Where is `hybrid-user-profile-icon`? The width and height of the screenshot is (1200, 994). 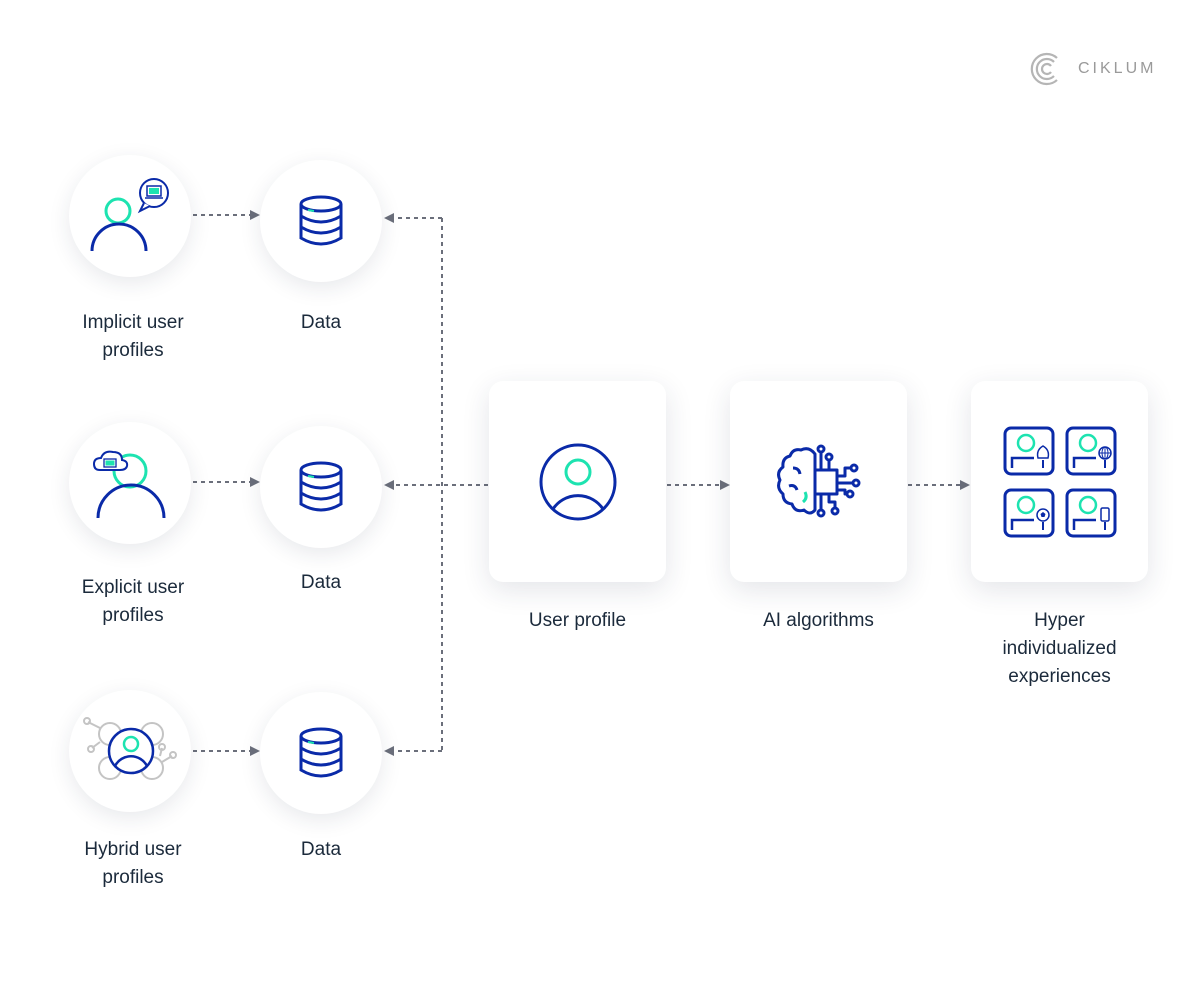 hybrid-user-profile-icon is located at coordinates (130, 748).